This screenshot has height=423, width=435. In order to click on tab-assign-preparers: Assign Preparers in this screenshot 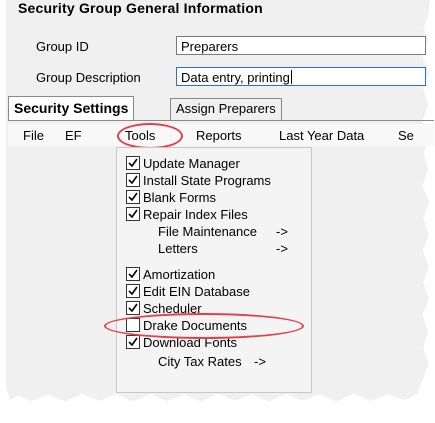, I will do `click(226, 109)`.